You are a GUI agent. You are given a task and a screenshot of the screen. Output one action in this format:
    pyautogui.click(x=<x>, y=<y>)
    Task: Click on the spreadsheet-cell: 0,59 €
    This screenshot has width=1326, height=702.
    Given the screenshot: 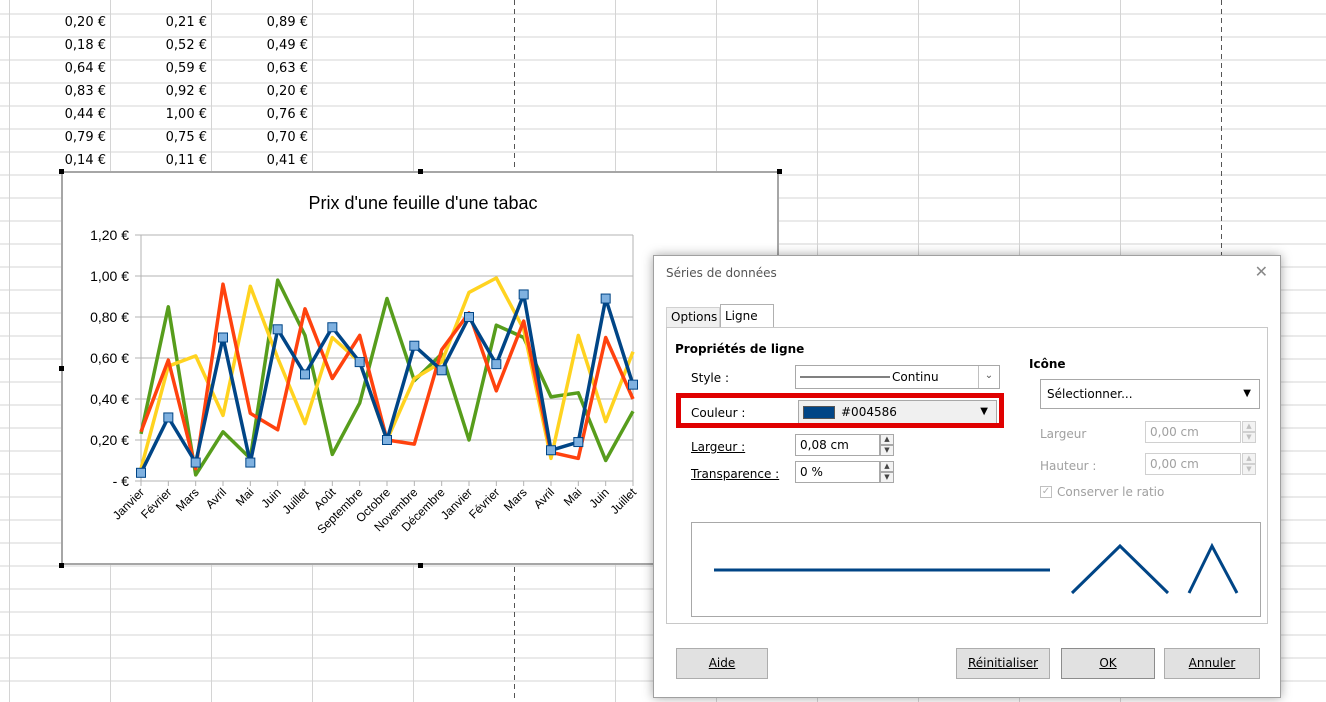 What is the action you would take?
    pyautogui.click(x=159, y=69)
    